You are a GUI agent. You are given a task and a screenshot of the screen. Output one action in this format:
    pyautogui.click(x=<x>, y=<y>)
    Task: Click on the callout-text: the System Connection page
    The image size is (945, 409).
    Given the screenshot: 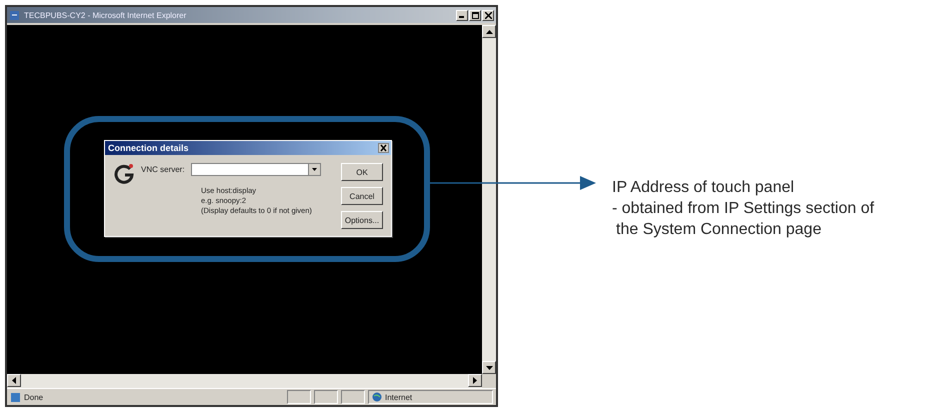 What is the action you would take?
    pyautogui.click(x=718, y=230)
    